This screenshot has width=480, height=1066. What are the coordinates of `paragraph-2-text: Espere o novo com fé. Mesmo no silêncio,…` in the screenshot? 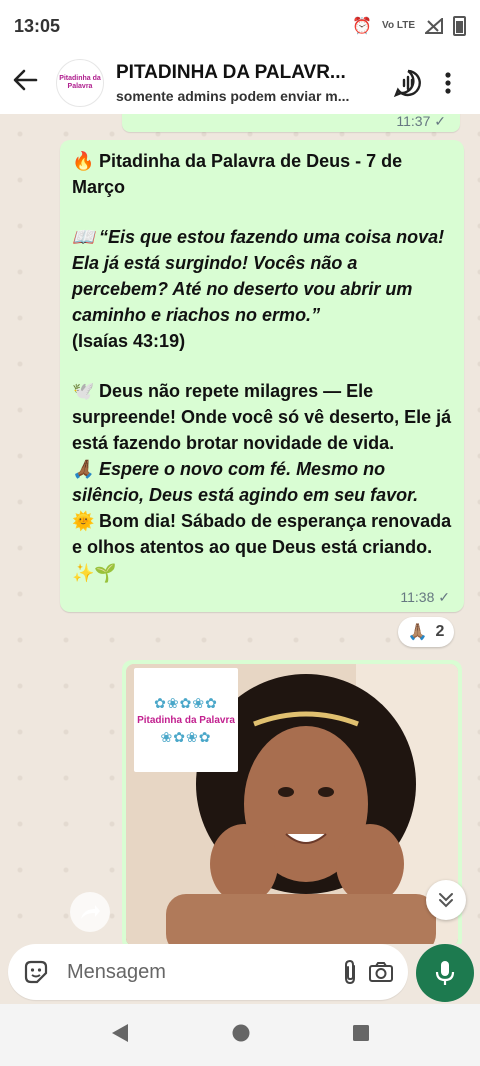 It's located at (245, 482).